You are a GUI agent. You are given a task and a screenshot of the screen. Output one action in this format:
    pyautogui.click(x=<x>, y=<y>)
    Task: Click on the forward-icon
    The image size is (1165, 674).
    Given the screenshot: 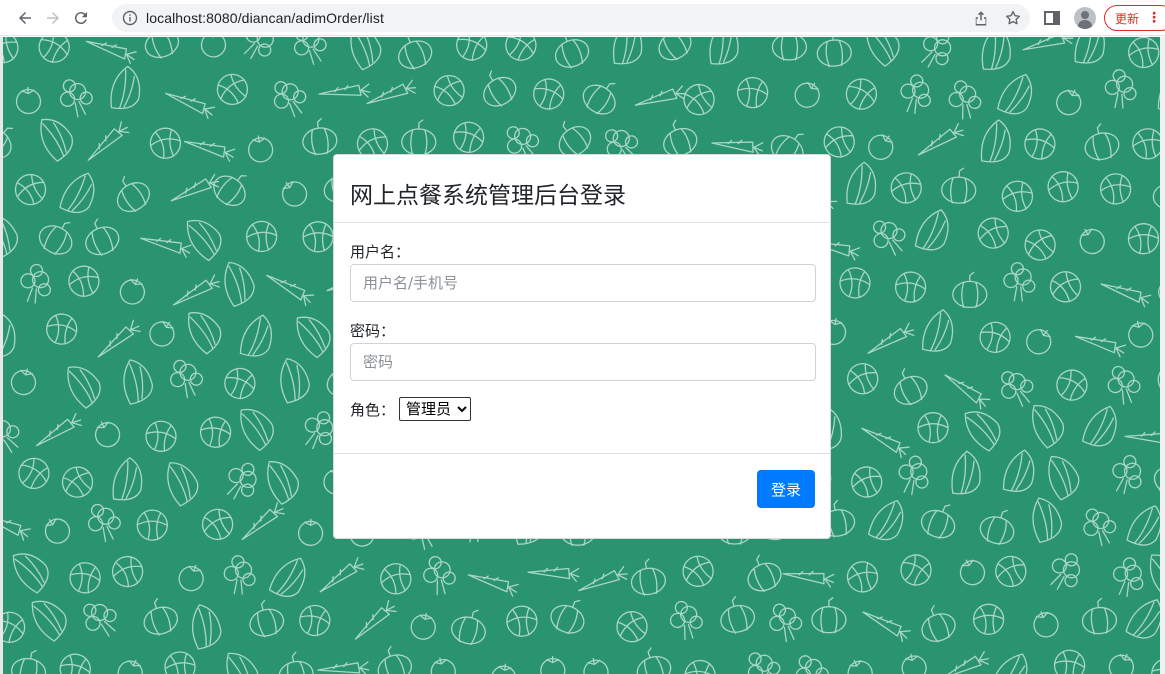 What is the action you would take?
    pyautogui.click(x=53, y=18)
    